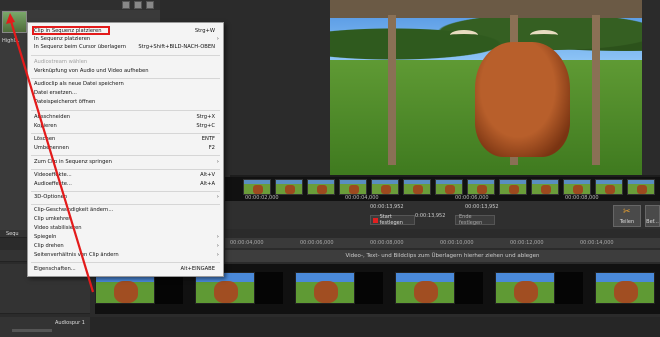 This screenshot has width=660, height=337. I want to click on set-end-button: Ende festlegen, so click(475, 220).